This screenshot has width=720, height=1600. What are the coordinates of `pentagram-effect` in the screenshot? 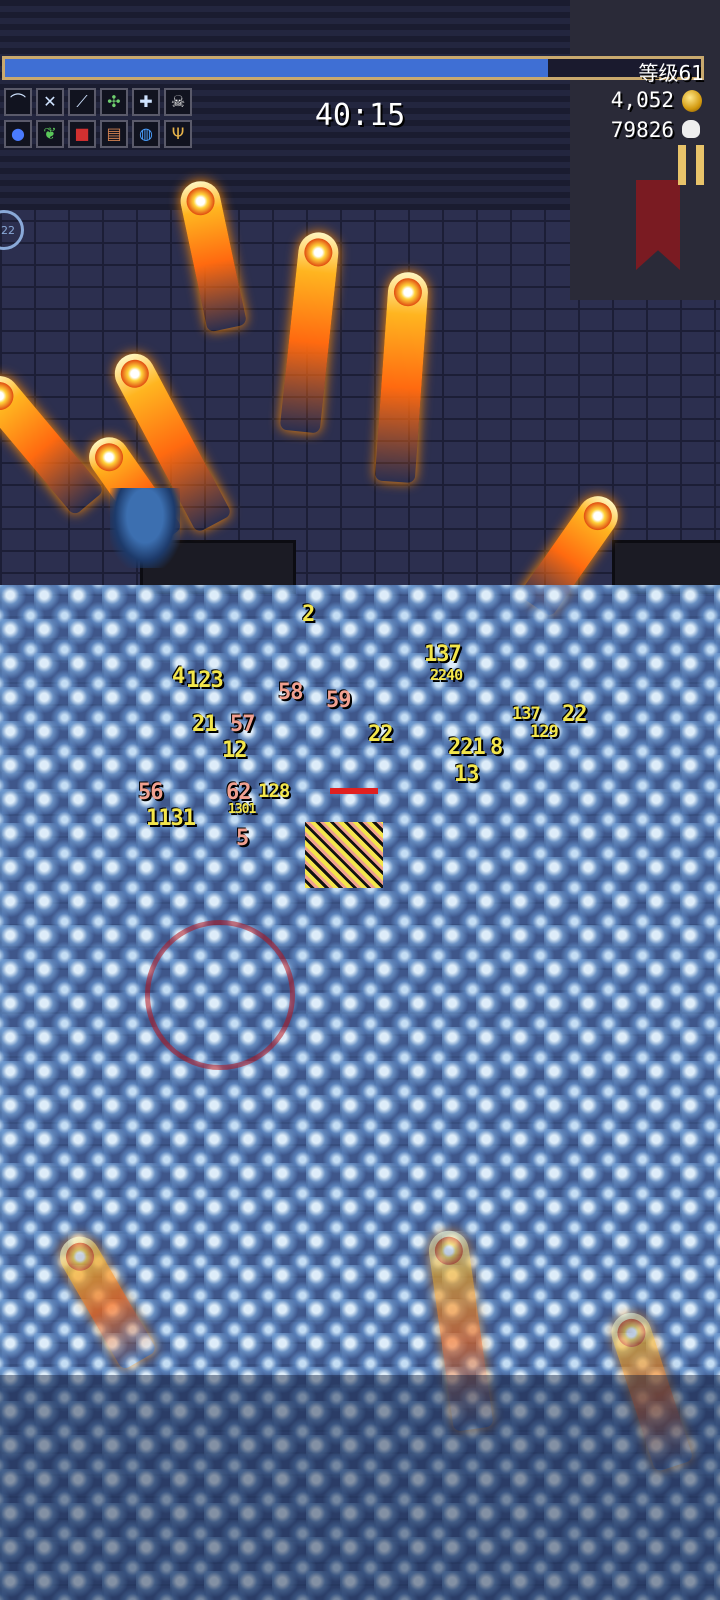 It's located at (220, 995).